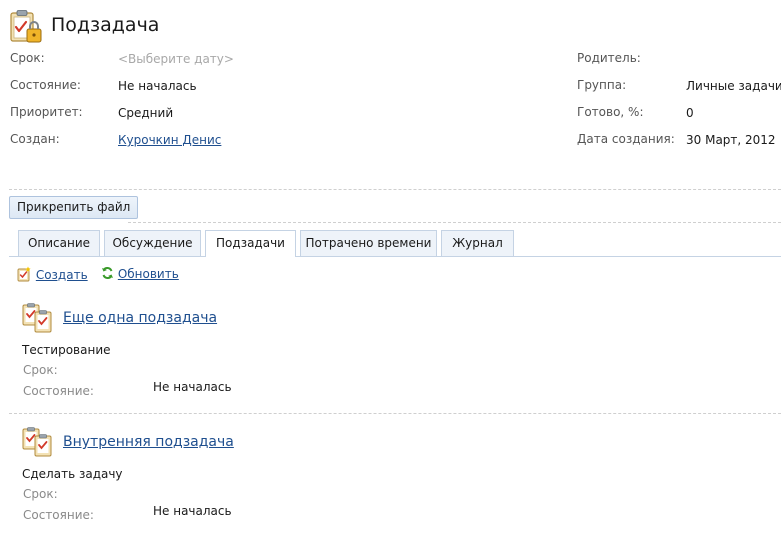 The width and height of the screenshot is (781, 536). What do you see at coordinates (477, 243) in the screenshot?
I see `tab-journal: Журнал` at bounding box center [477, 243].